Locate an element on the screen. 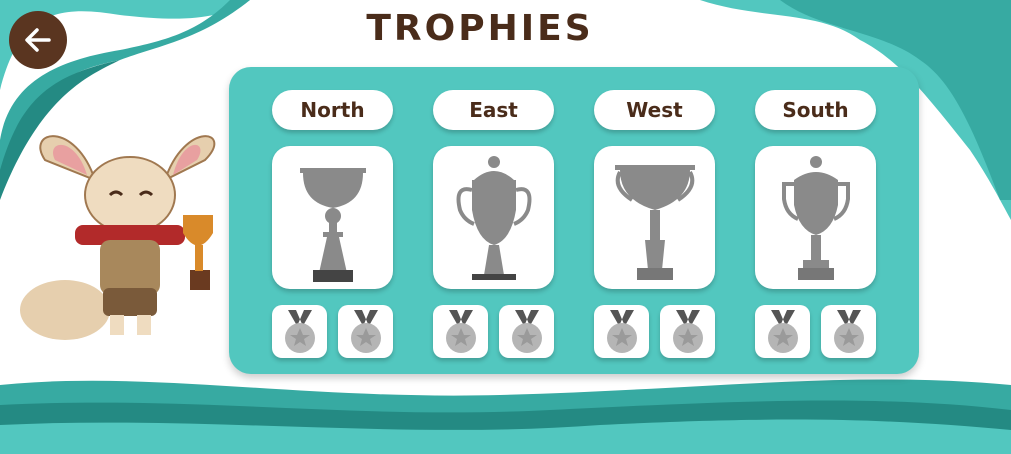 The height and width of the screenshot is (454, 1011). fox-mascot-illustration is located at coordinates (118, 237).